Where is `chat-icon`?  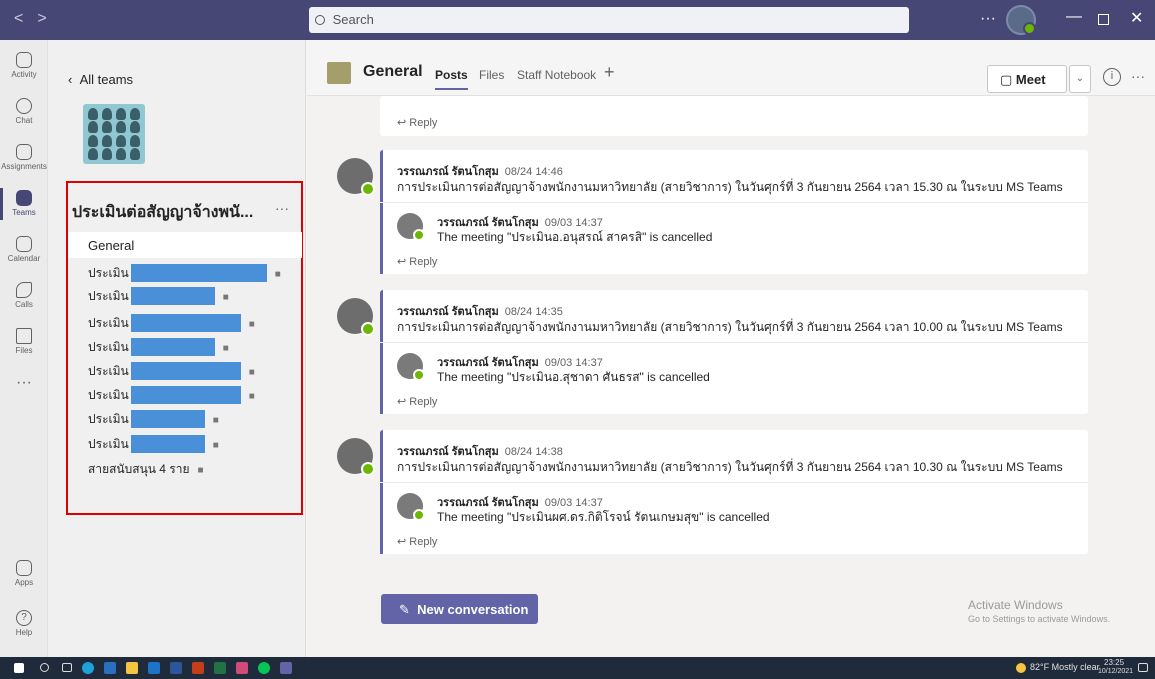 chat-icon is located at coordinates (24, 106).